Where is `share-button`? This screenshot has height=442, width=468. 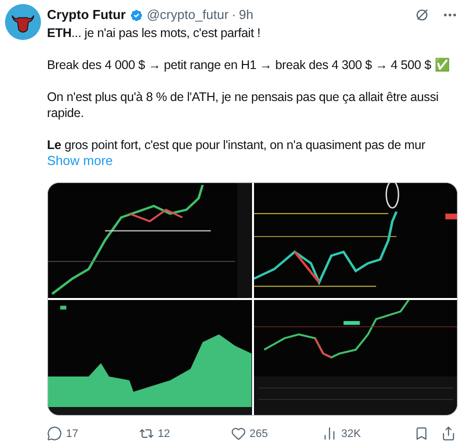 share-button is located at coordinates (448, 434).